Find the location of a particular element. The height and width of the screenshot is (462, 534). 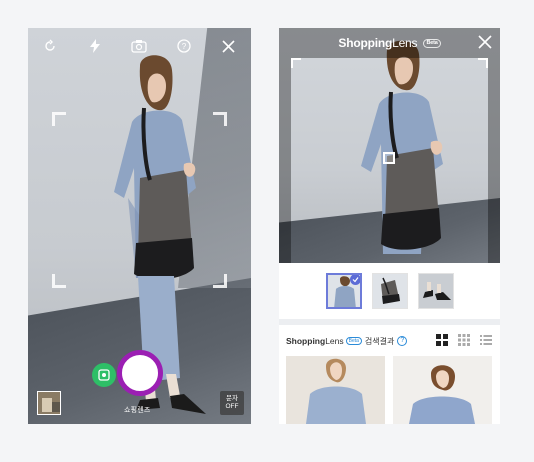

focus-corner-bottom-right is located at coordinates (220, 281).